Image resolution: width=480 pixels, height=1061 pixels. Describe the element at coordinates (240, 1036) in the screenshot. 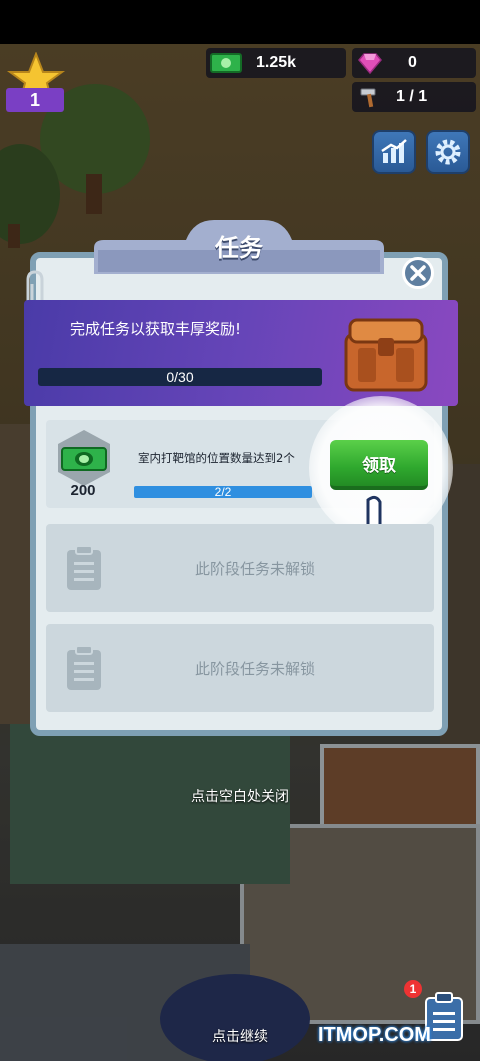

I see `continue-hint: 点击继续` at that location.